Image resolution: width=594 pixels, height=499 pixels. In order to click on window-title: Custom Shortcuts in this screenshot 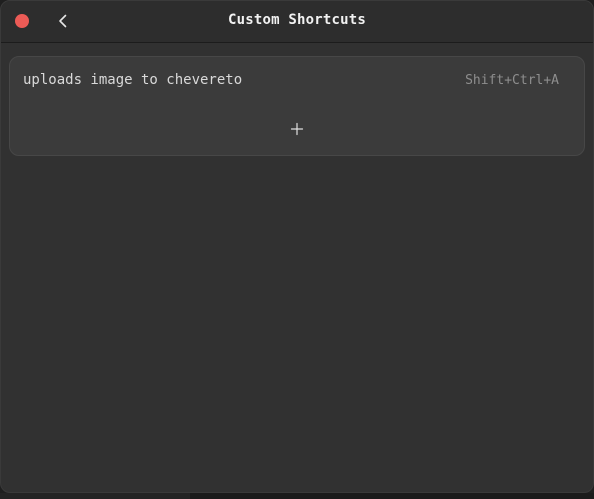, I will do `click(297, 20)`.